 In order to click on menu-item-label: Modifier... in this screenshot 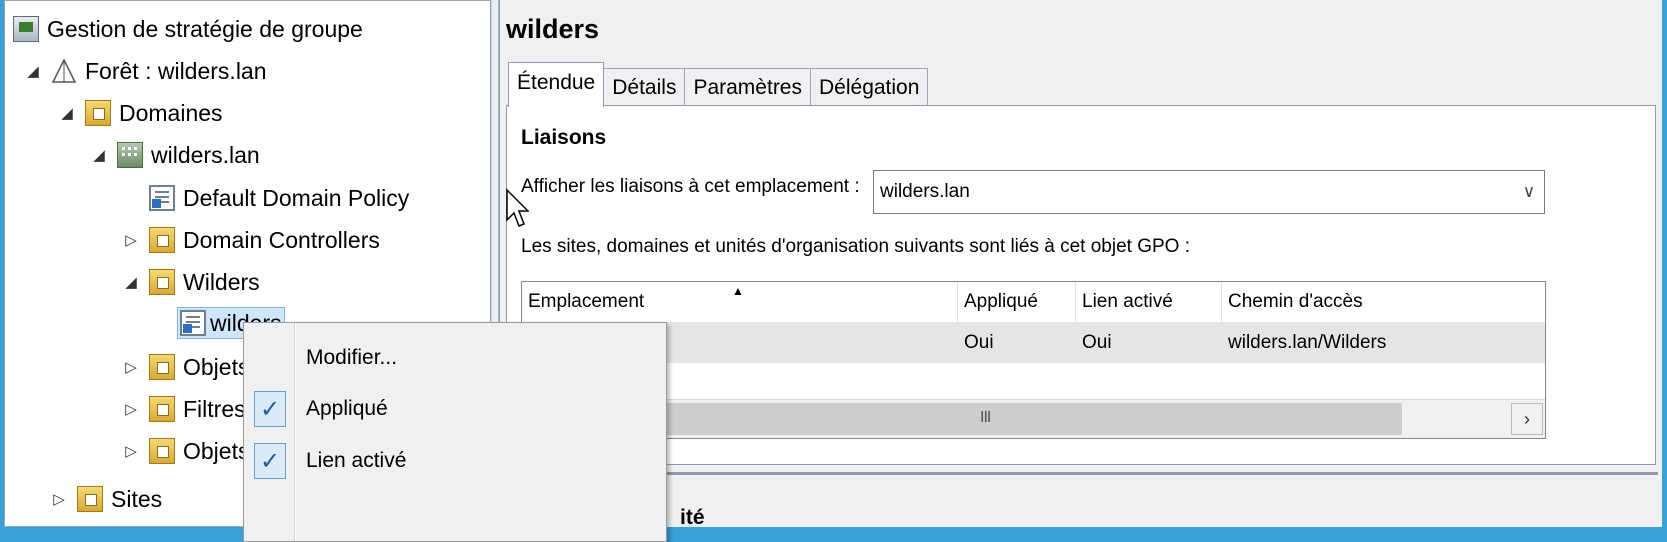, I will do `click(352, 357)`.